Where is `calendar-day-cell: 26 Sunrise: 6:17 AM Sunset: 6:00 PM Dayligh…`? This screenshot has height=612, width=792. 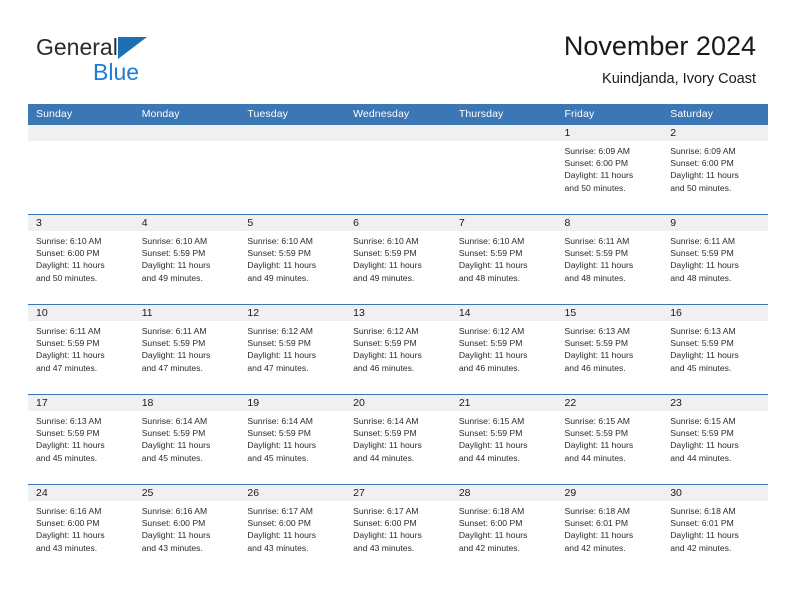 calendar-day-cell: 26 Sunrise: 6:17 AM Sunset: 6:00 PM Dayligh… is located at coordinates (292, 529).